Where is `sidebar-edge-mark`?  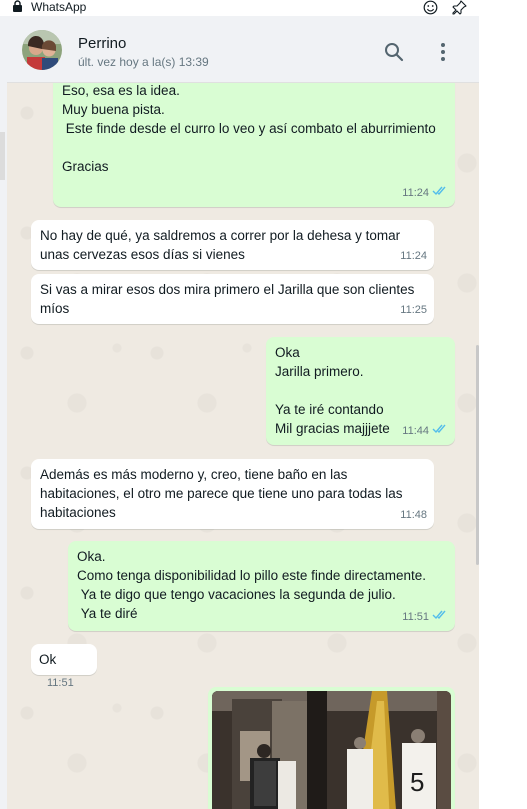
sidebar-edge-mark is located at coordinates (2, 156).